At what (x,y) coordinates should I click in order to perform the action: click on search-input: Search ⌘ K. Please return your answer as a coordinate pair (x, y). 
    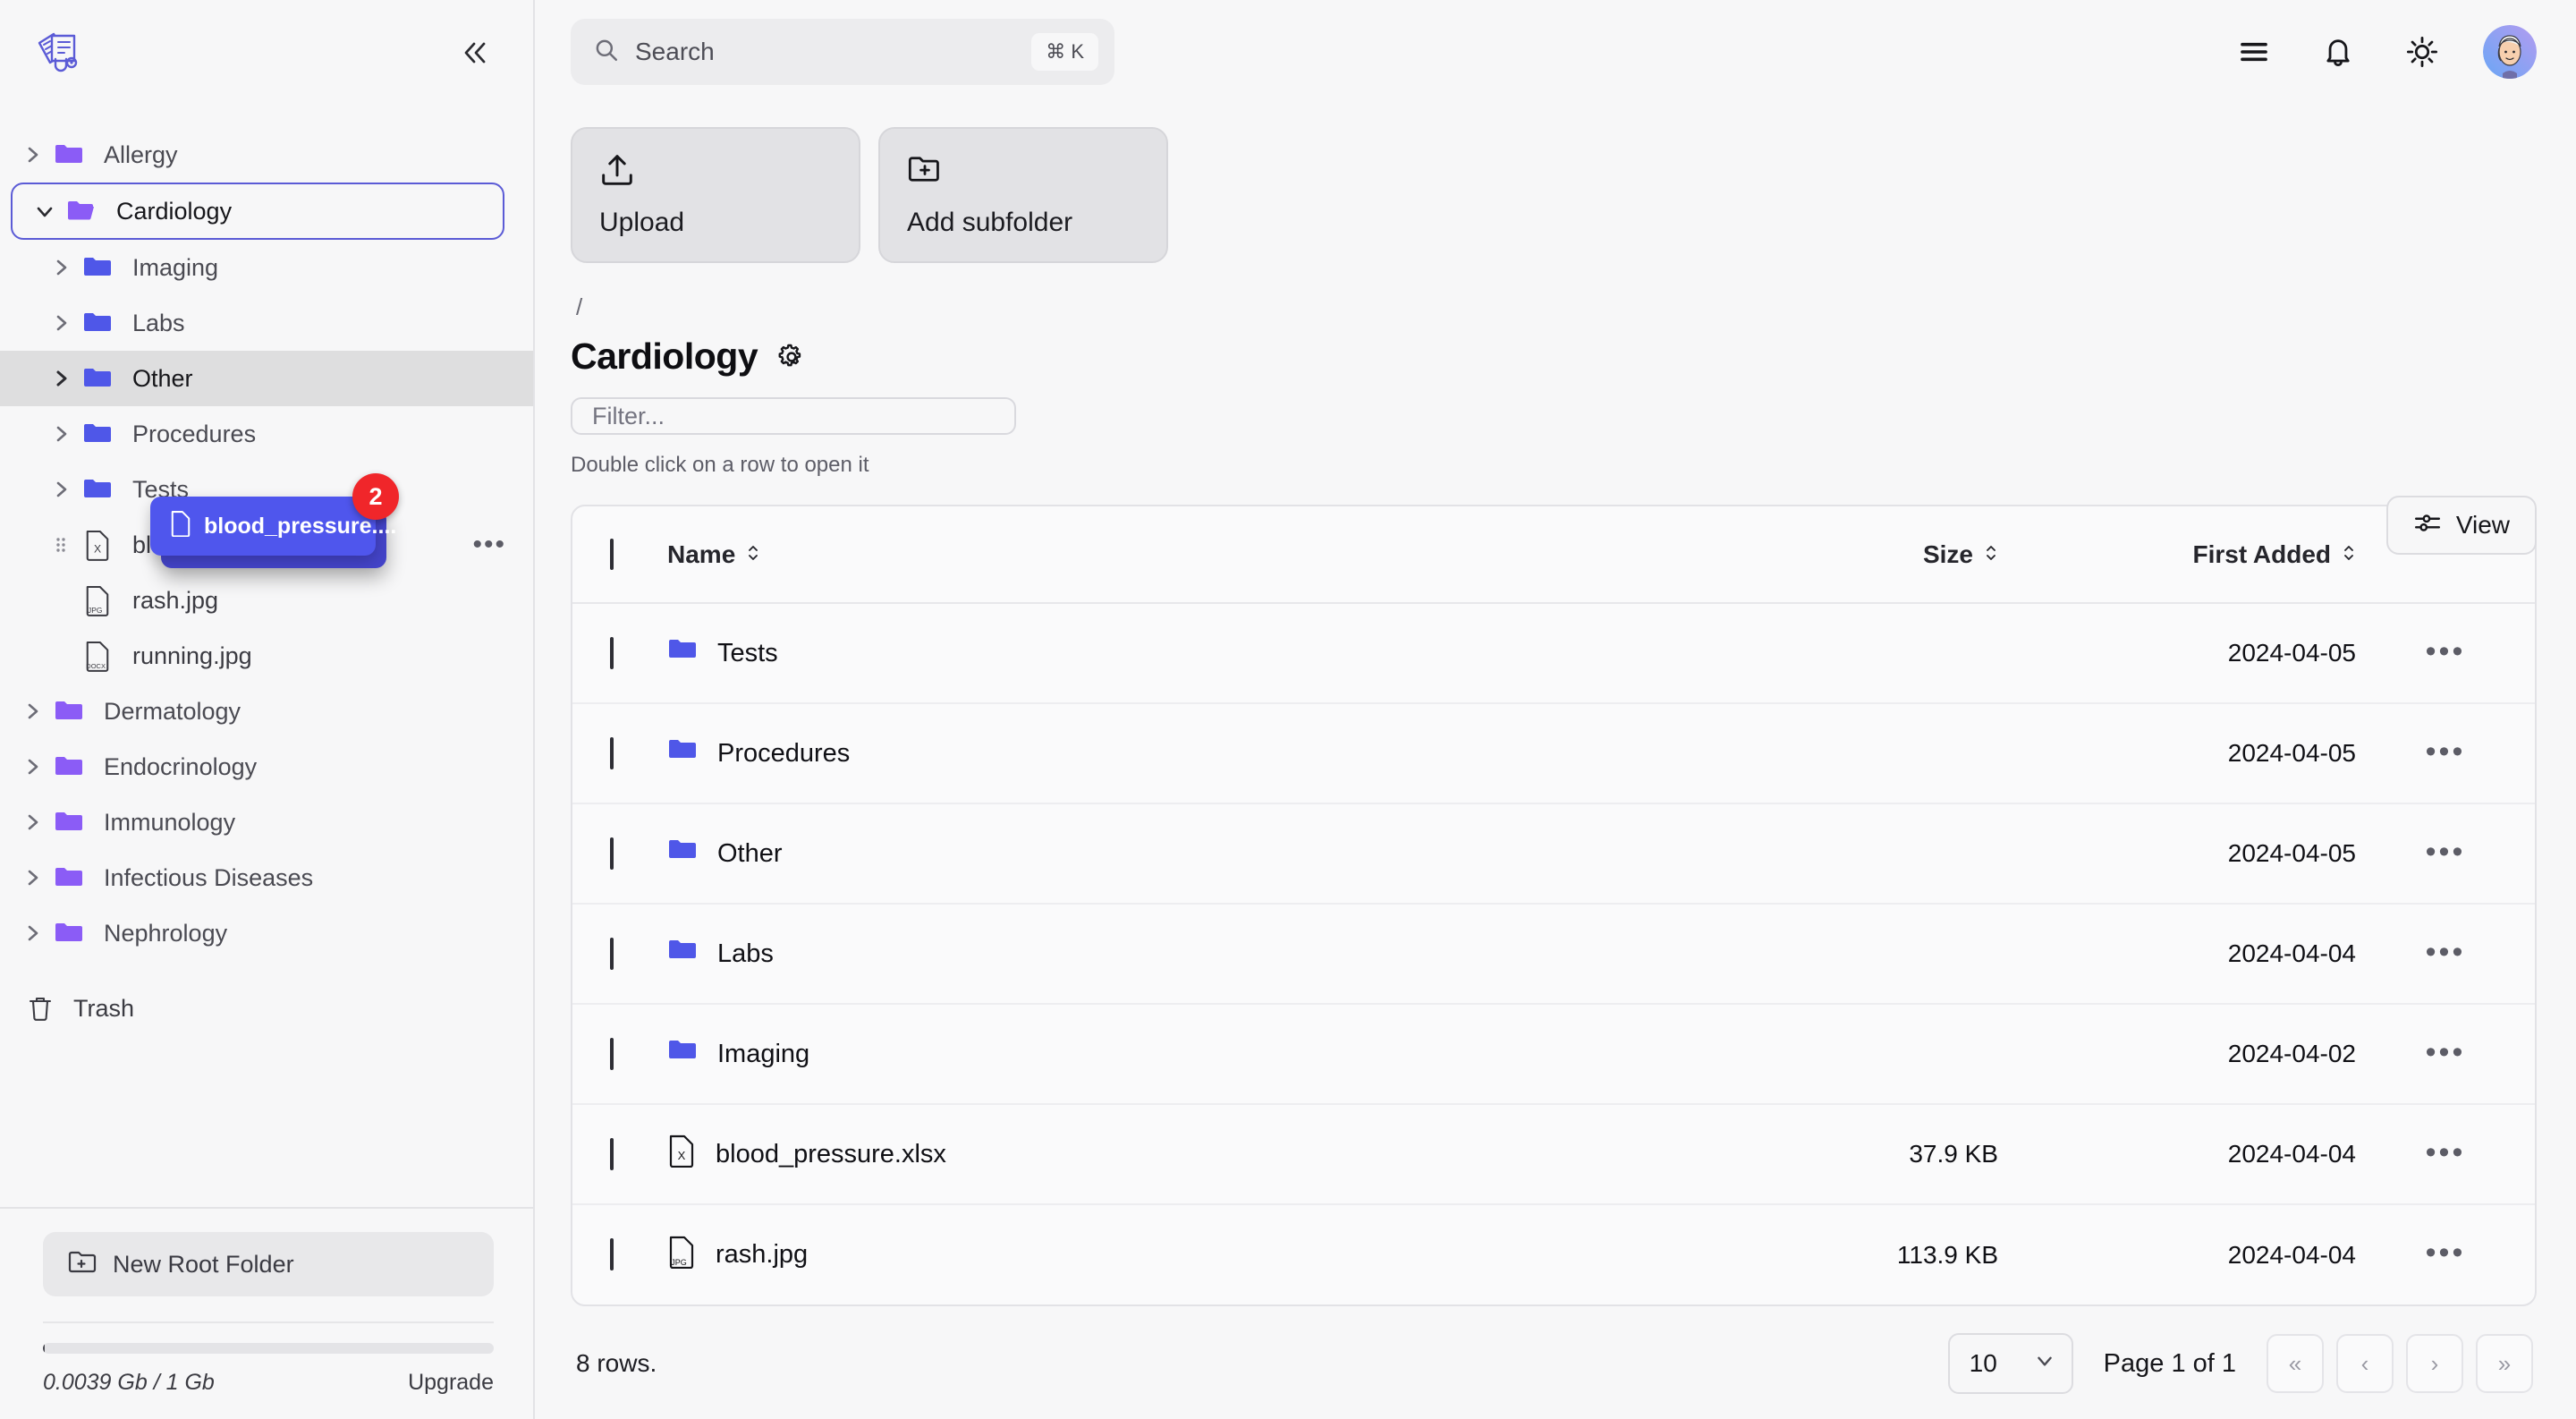
    Looking at the image, I should click on (842, 52).